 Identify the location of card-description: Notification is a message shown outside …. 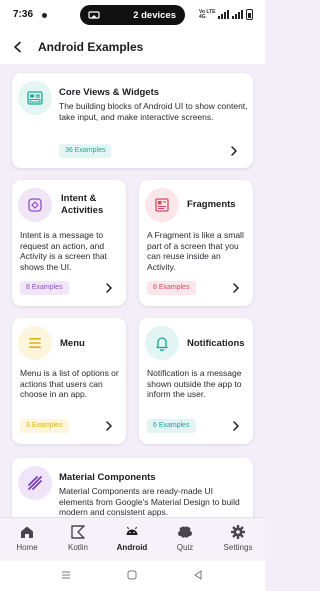
(194, 383).